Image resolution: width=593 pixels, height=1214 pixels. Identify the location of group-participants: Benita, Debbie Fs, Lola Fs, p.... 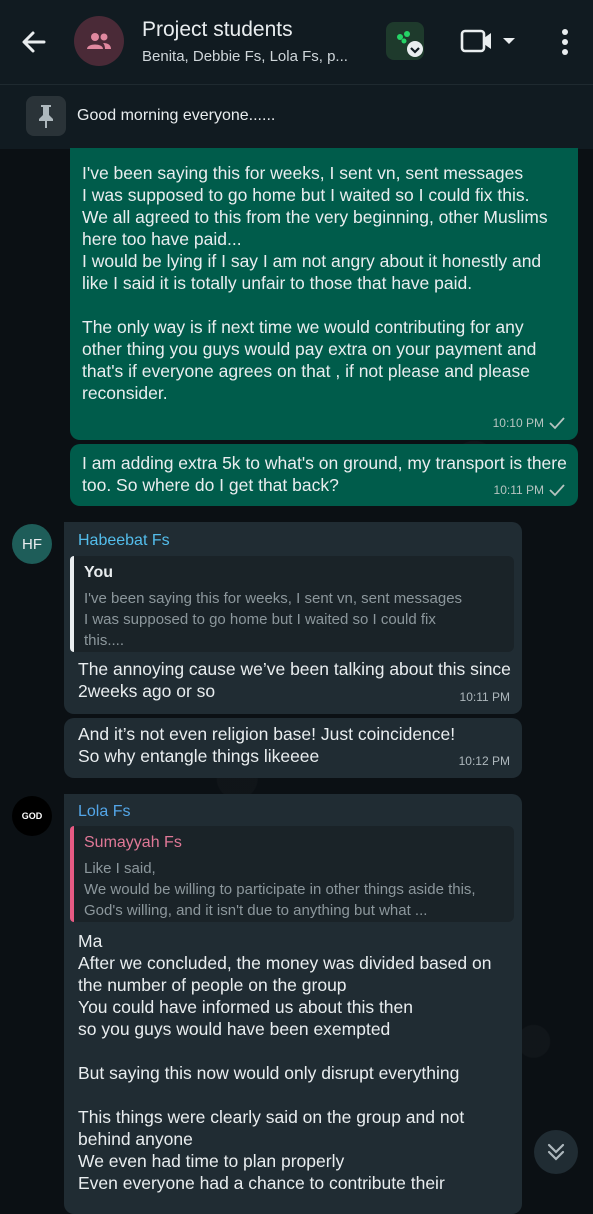
(245, 56).